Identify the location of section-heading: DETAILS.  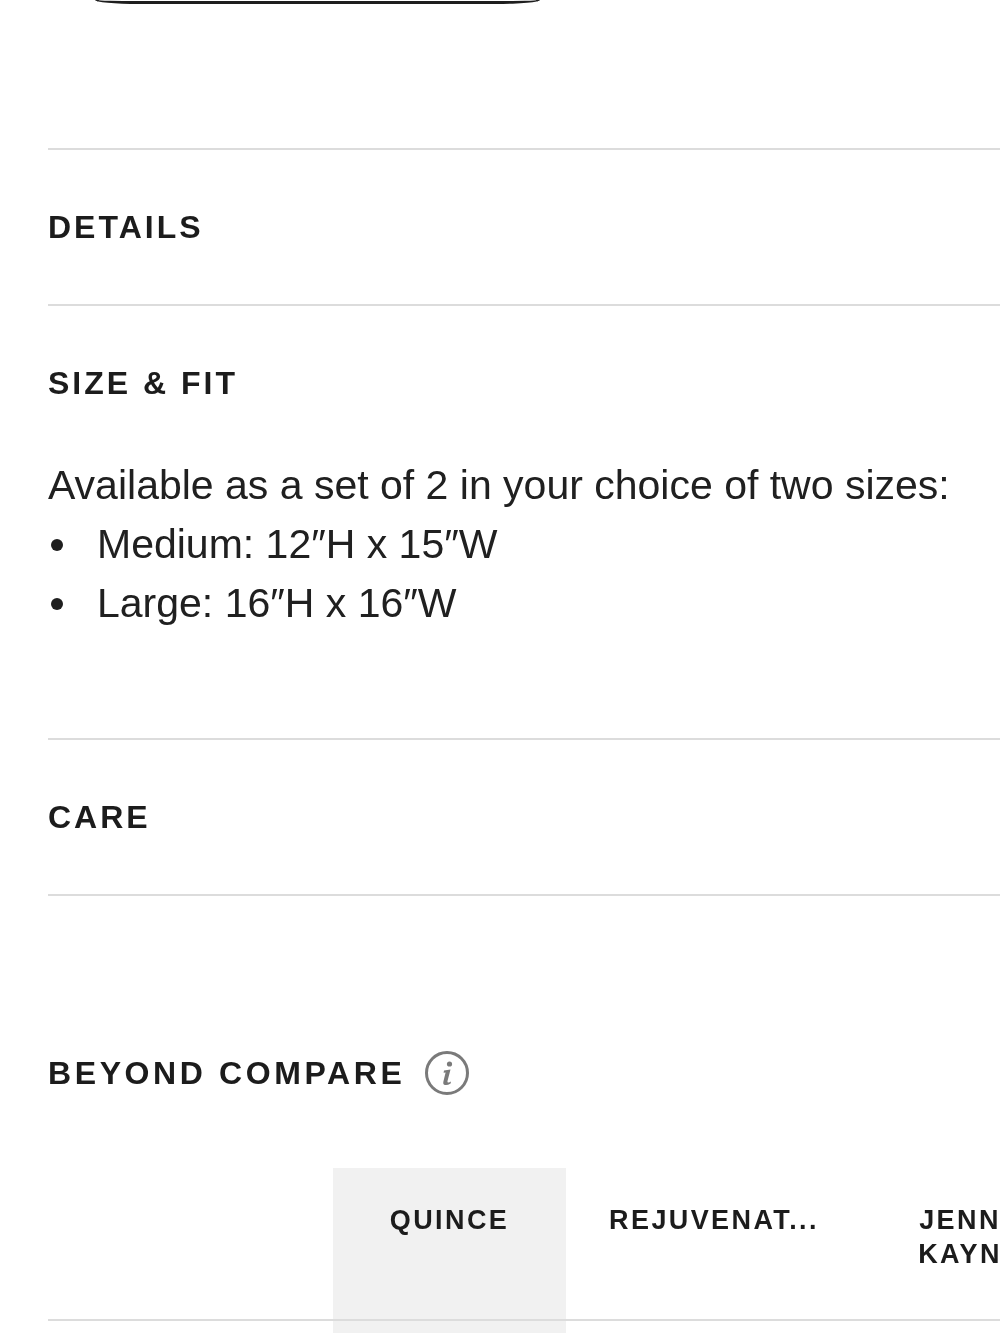
(126, 227).